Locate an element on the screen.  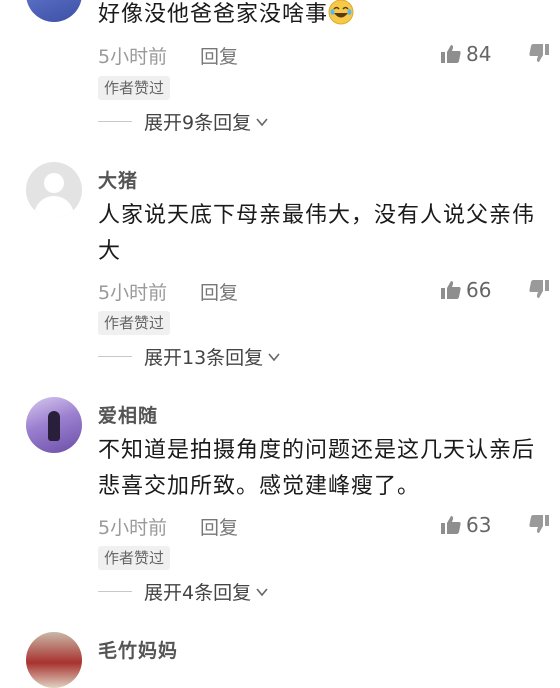
comment-text: 人家说天底下母亲最伟大，没有人说父亲伟大 is located at coordinates (317, 233).